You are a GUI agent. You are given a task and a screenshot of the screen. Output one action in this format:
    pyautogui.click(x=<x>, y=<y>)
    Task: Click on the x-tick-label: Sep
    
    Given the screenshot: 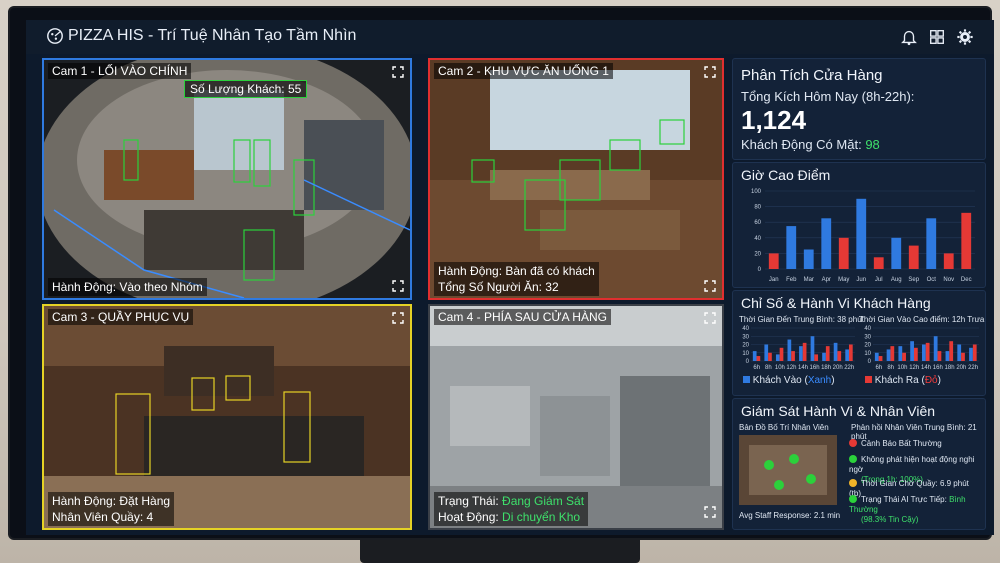 What is the action you would take?
    pyautogui.click(x=913, y=280)
    